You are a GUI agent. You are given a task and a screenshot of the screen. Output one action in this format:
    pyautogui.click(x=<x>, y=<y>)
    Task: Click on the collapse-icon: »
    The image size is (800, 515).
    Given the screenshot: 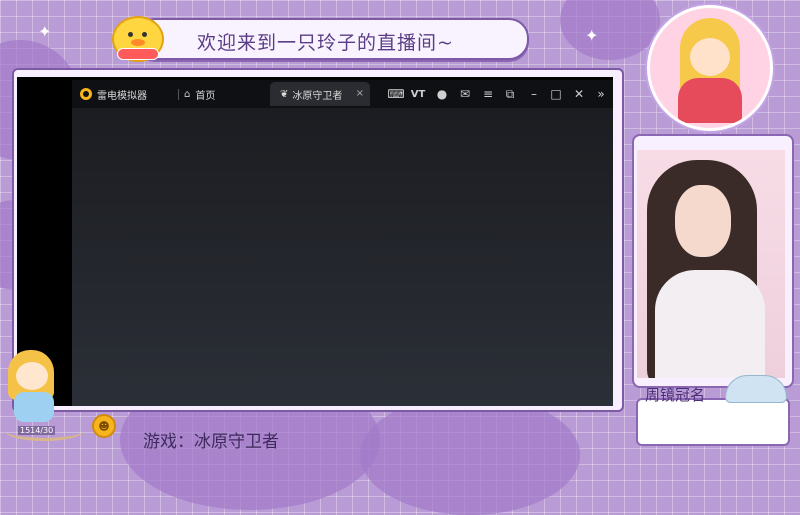 What is the action you would take?
    pyautogui.click(x=601, y=94)
    